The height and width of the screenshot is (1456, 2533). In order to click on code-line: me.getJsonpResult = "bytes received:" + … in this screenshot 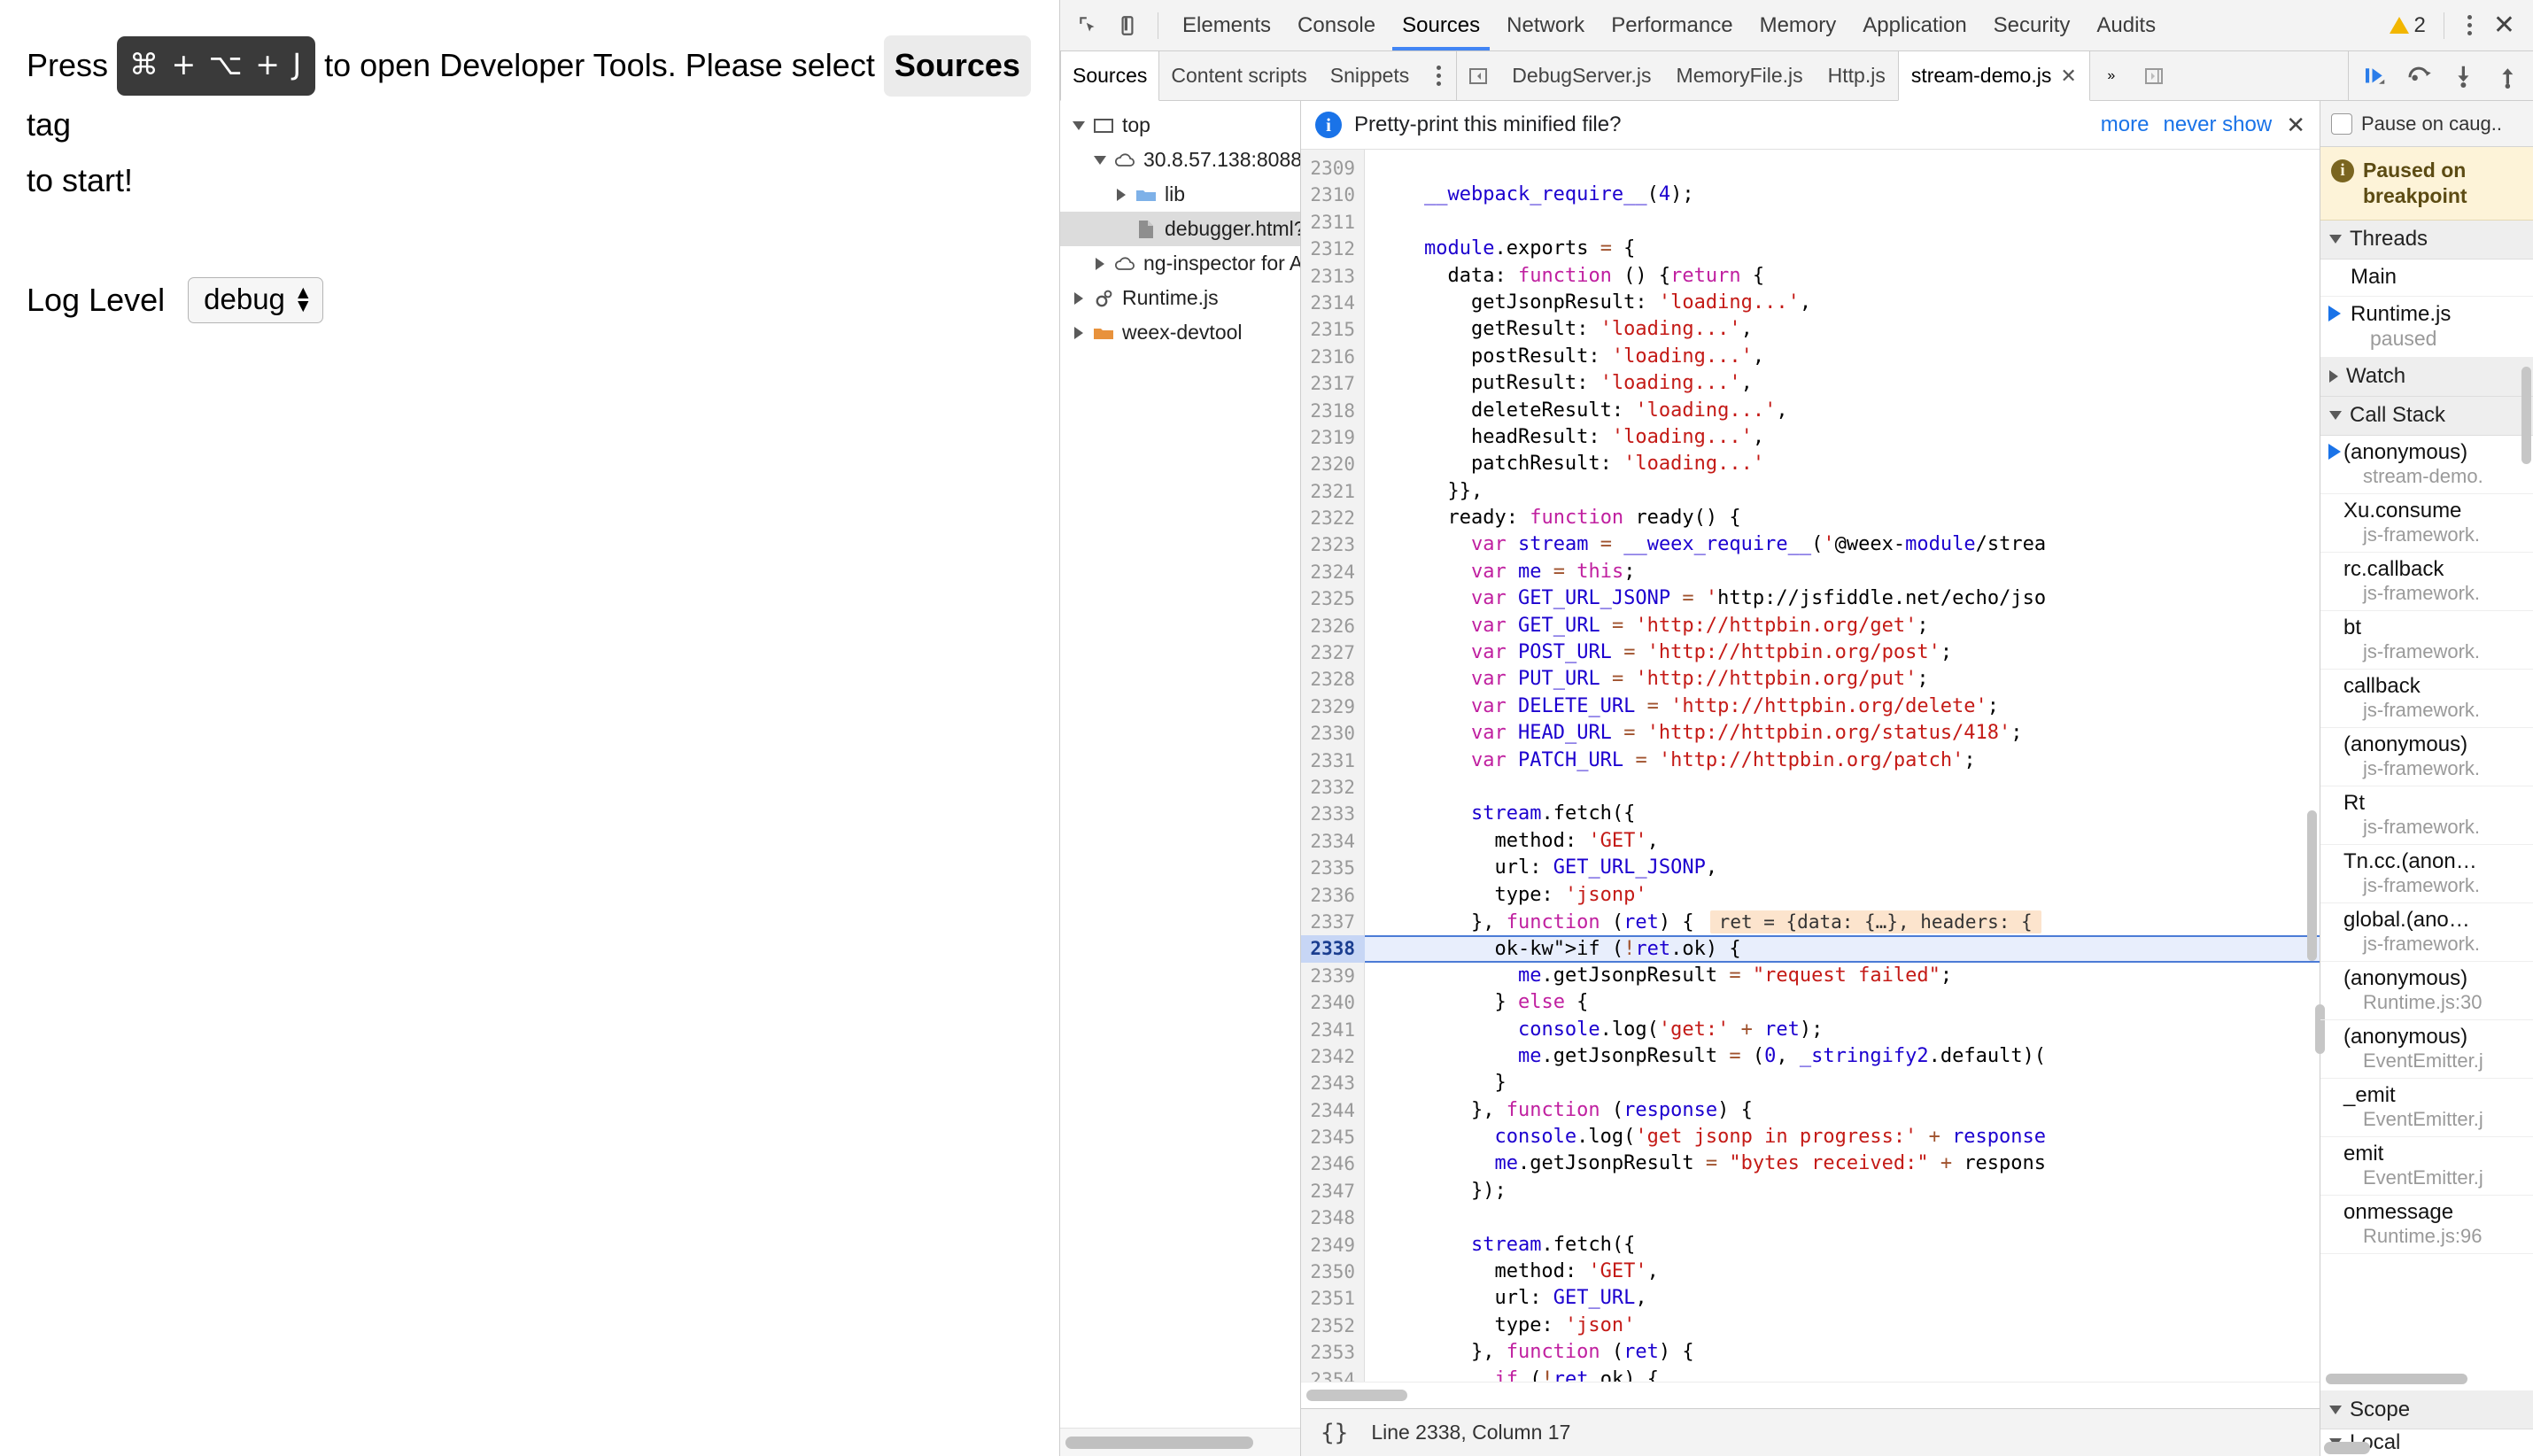, I will do `click(1842, 1163)`.